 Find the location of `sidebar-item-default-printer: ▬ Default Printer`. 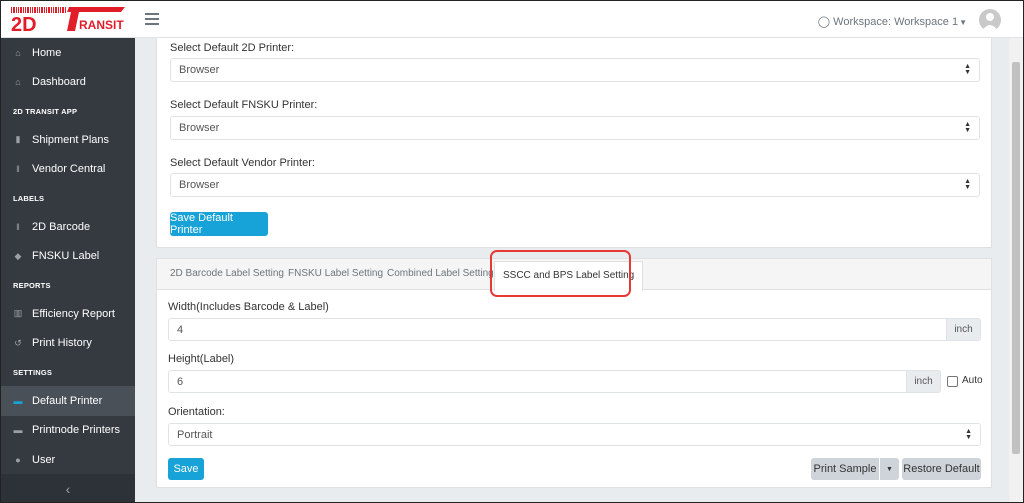

sidebar-item-default-printer: ▬ Default Printer is located at coordinates (68, 401).